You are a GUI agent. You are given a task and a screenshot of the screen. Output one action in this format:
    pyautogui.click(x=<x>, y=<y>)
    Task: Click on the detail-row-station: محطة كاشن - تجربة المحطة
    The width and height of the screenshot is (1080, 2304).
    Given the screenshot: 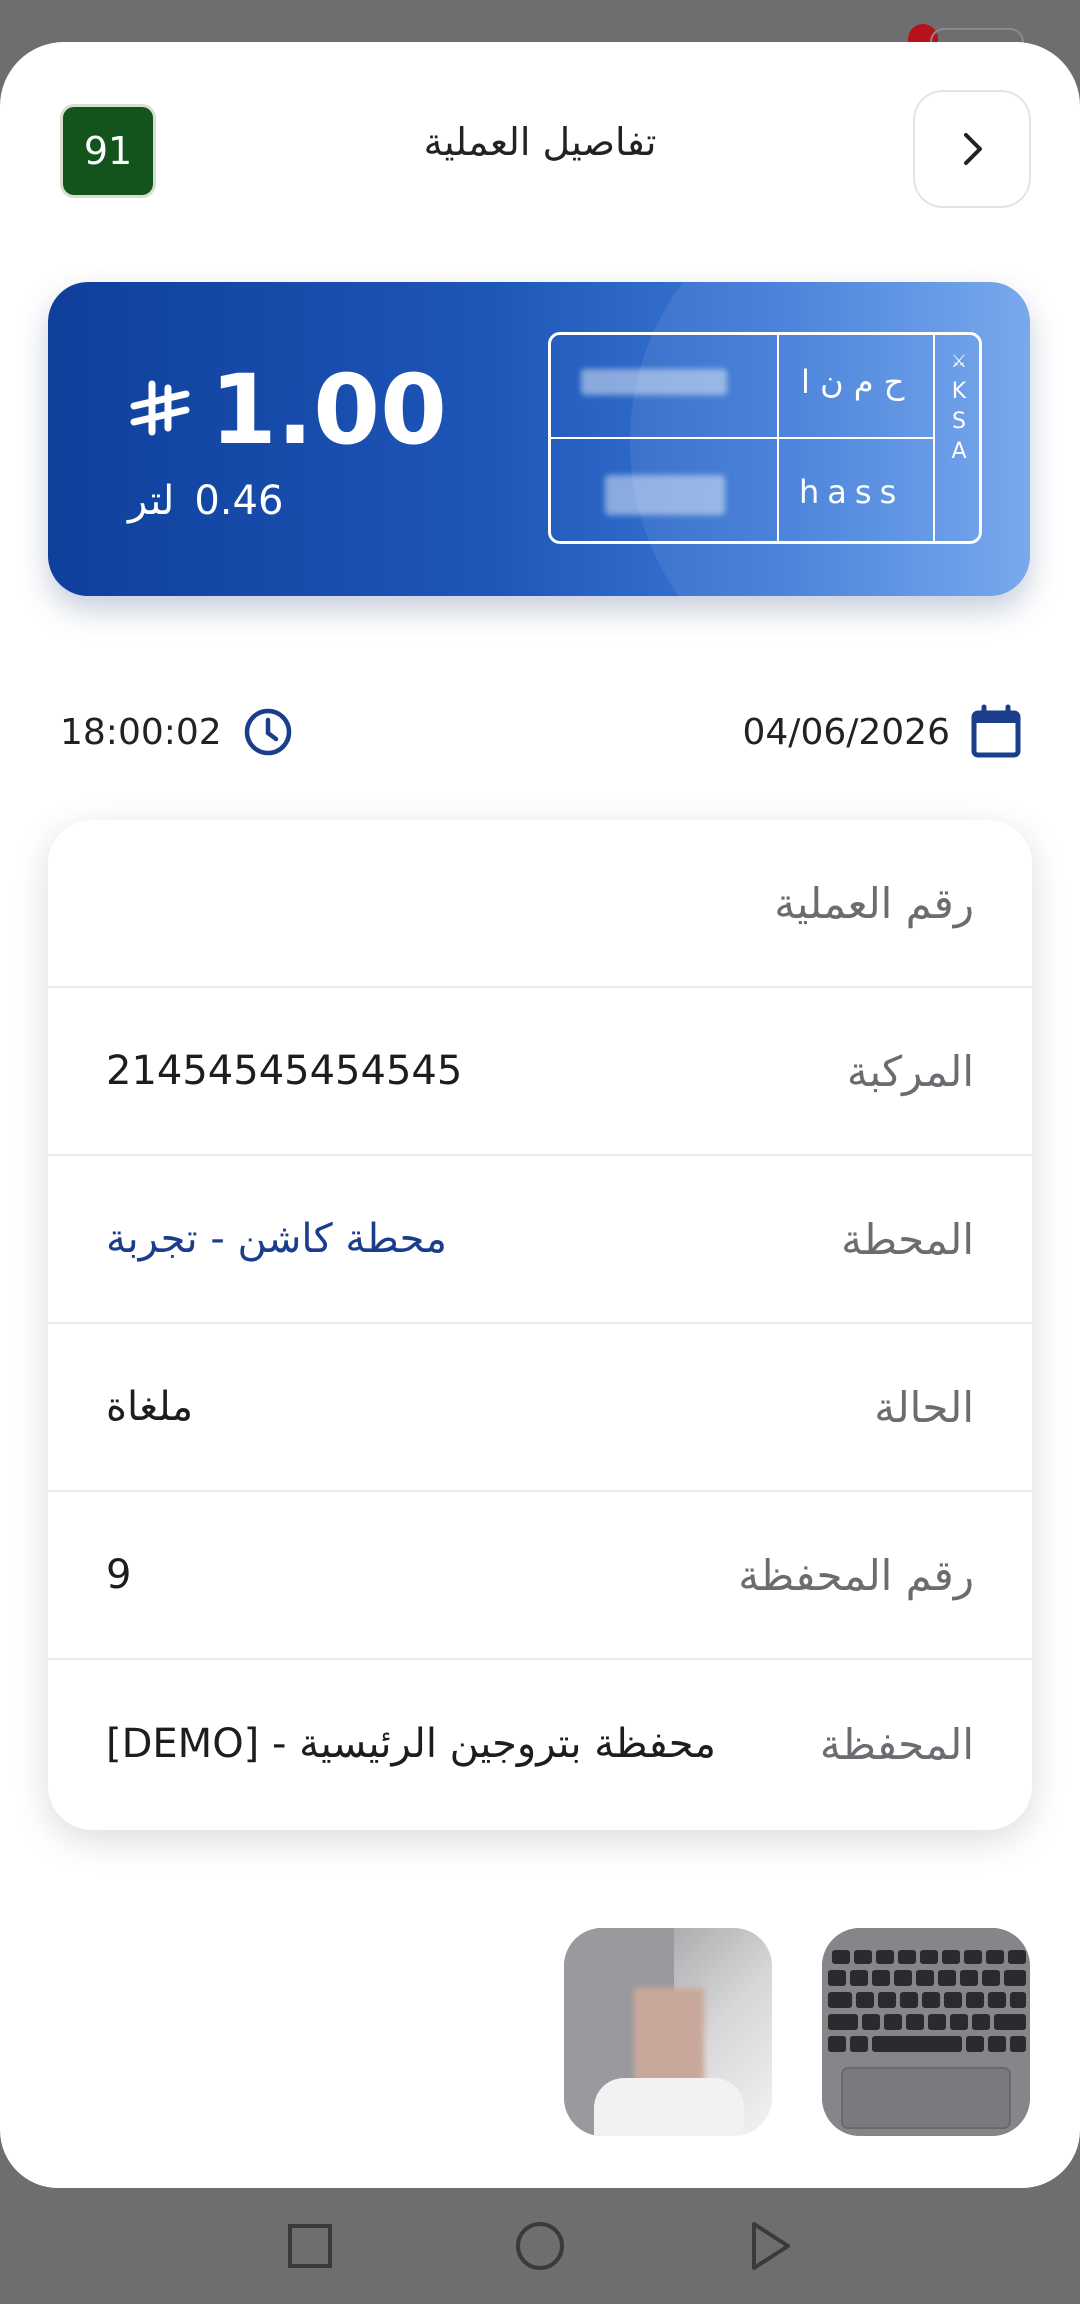 What is the action you would take?
    pyautogui.click(x=540, y=1240)
    